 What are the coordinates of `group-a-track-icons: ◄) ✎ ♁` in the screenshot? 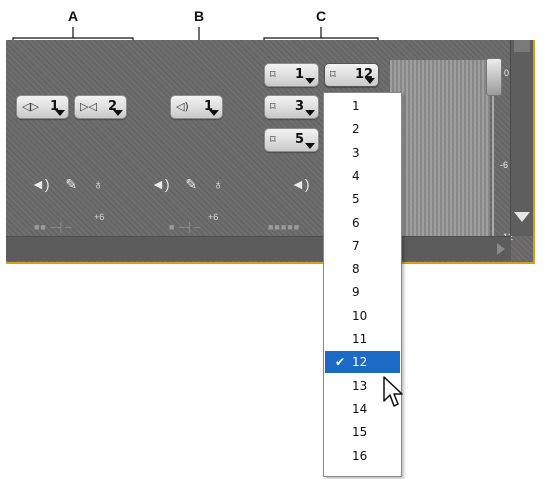 It's located at (67, 184).